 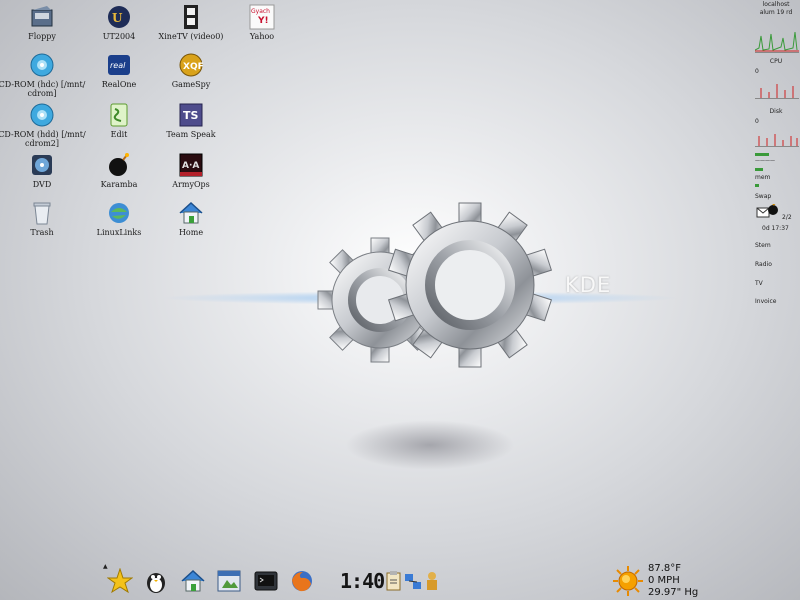 I want to click on svg-text: XQF, so click(x=193, y=67).